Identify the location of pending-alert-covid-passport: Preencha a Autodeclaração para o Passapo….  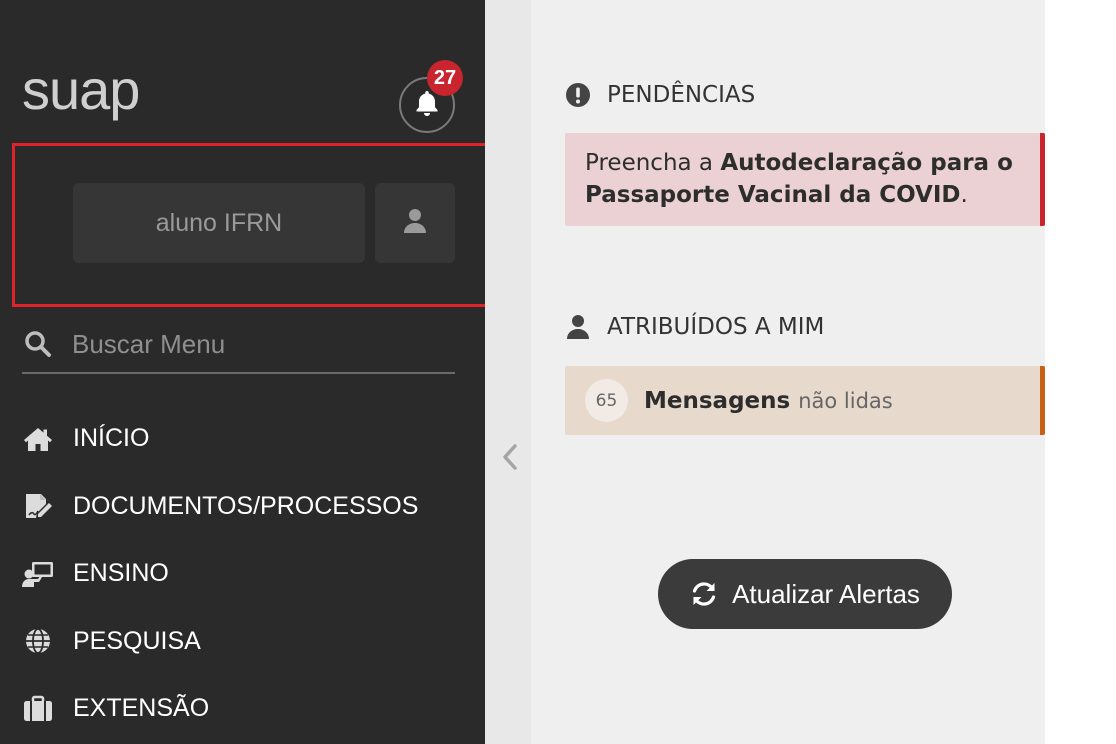
(805, 179).